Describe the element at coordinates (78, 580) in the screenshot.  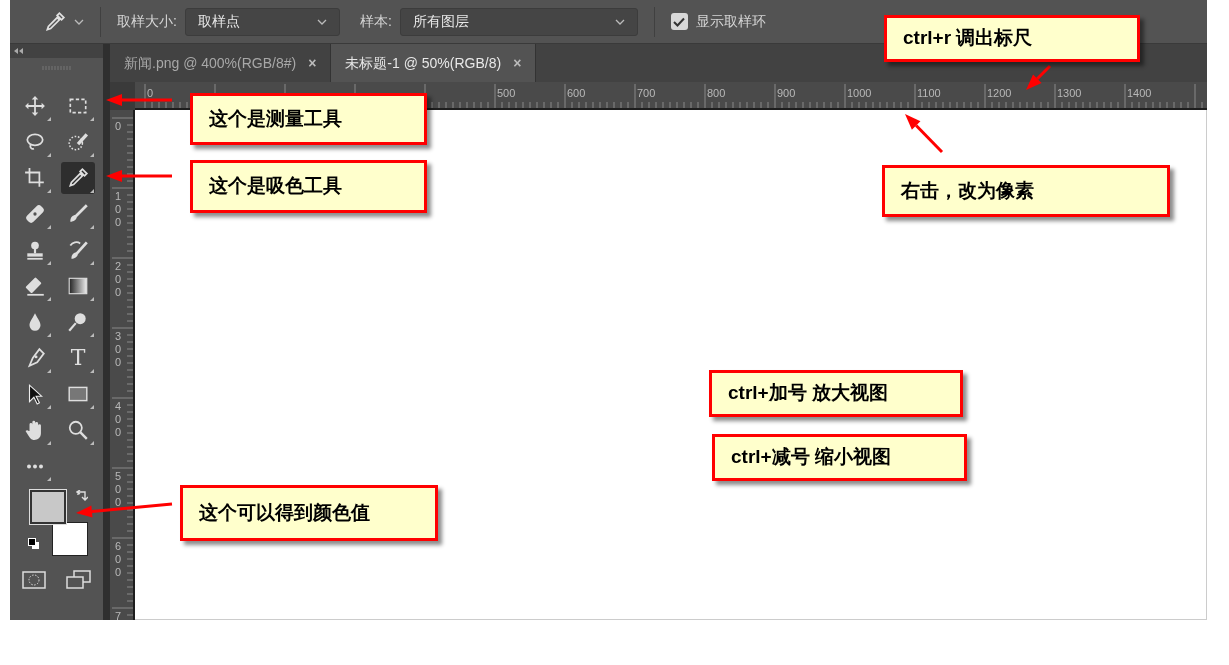
I see `screen-mode-icon` at that location.